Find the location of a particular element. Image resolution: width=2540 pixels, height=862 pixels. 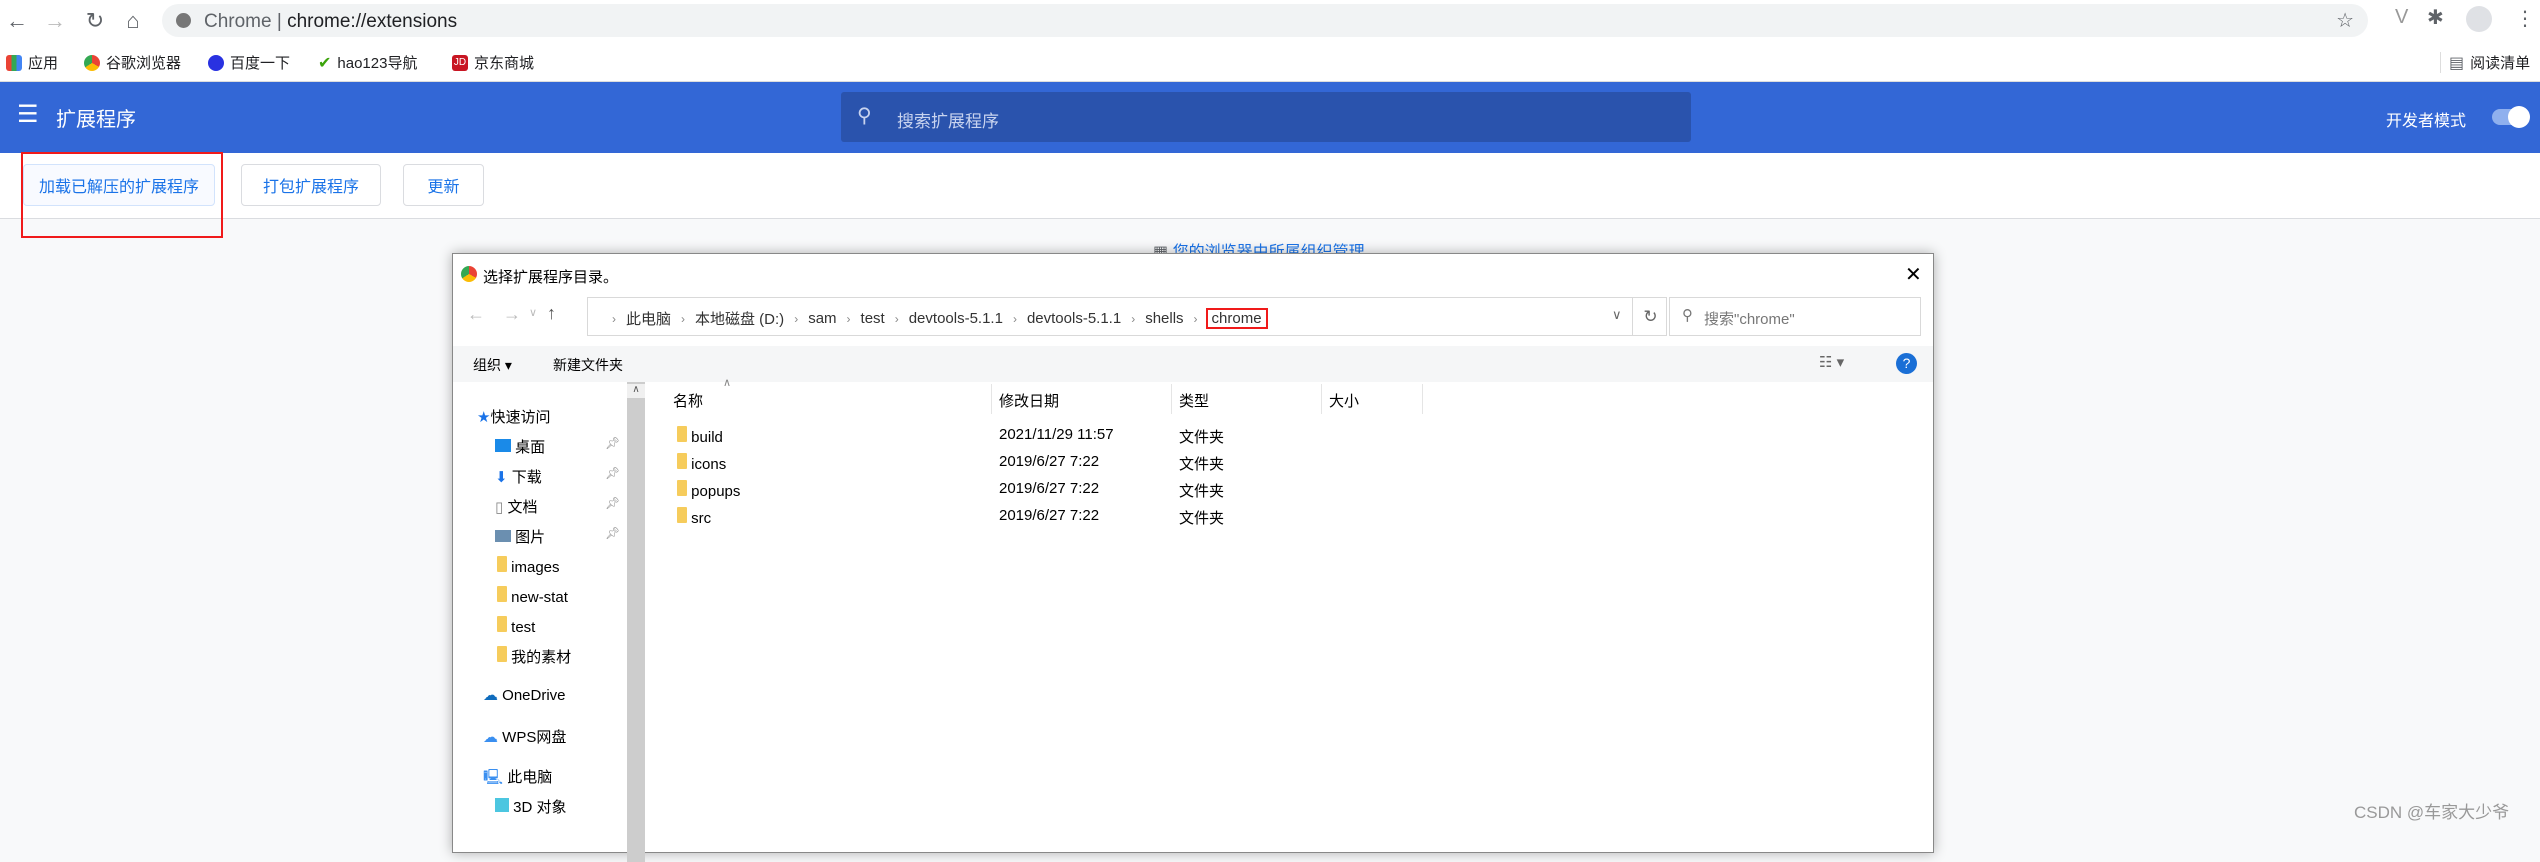

computer-icon: 🖳︎ is located at coordinates (493, 777).